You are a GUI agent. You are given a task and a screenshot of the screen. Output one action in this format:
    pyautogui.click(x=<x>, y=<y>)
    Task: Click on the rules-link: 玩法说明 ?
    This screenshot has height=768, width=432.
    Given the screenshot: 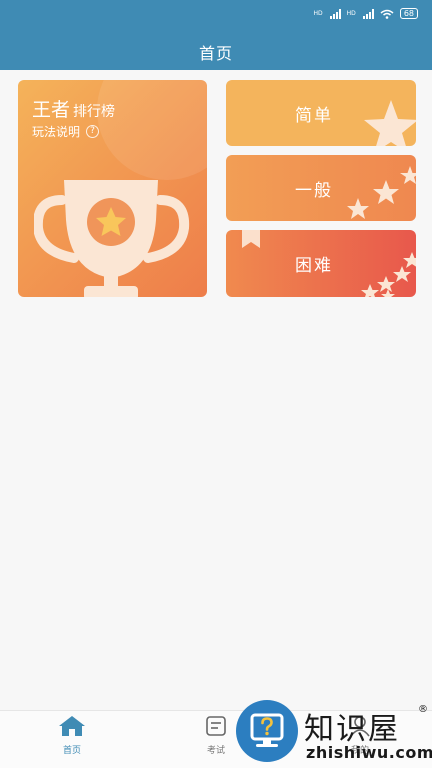 What is the action you would take?
    pyautogui.click(x=66, y=131)
    